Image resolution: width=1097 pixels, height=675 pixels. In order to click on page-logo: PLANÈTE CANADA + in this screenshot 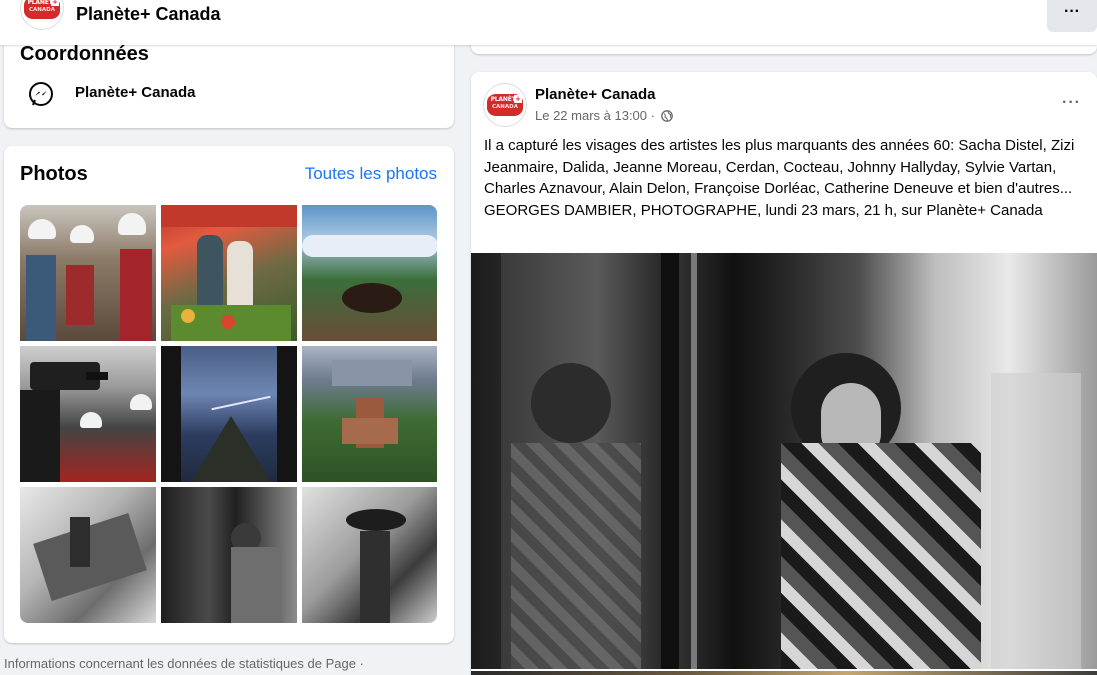, I will do `click(42, 15)`.